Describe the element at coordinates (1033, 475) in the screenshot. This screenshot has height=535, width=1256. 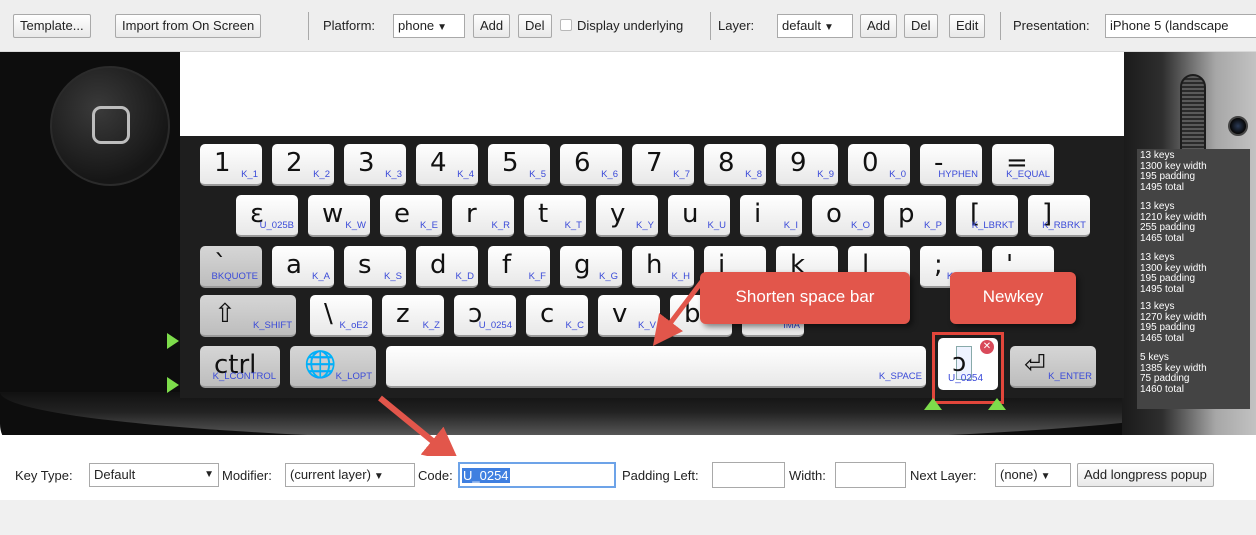
I see `next-layer-select: (none) ▼` at that location.